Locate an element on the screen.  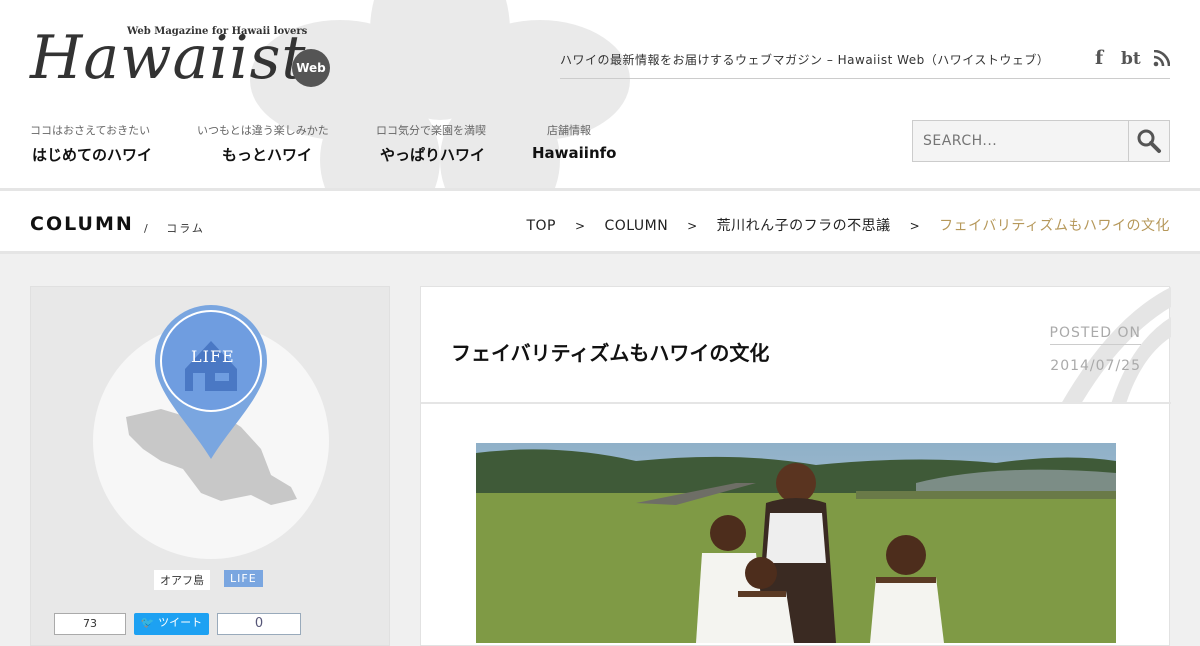
location-pin-icon is located at coordinates (211, 382).